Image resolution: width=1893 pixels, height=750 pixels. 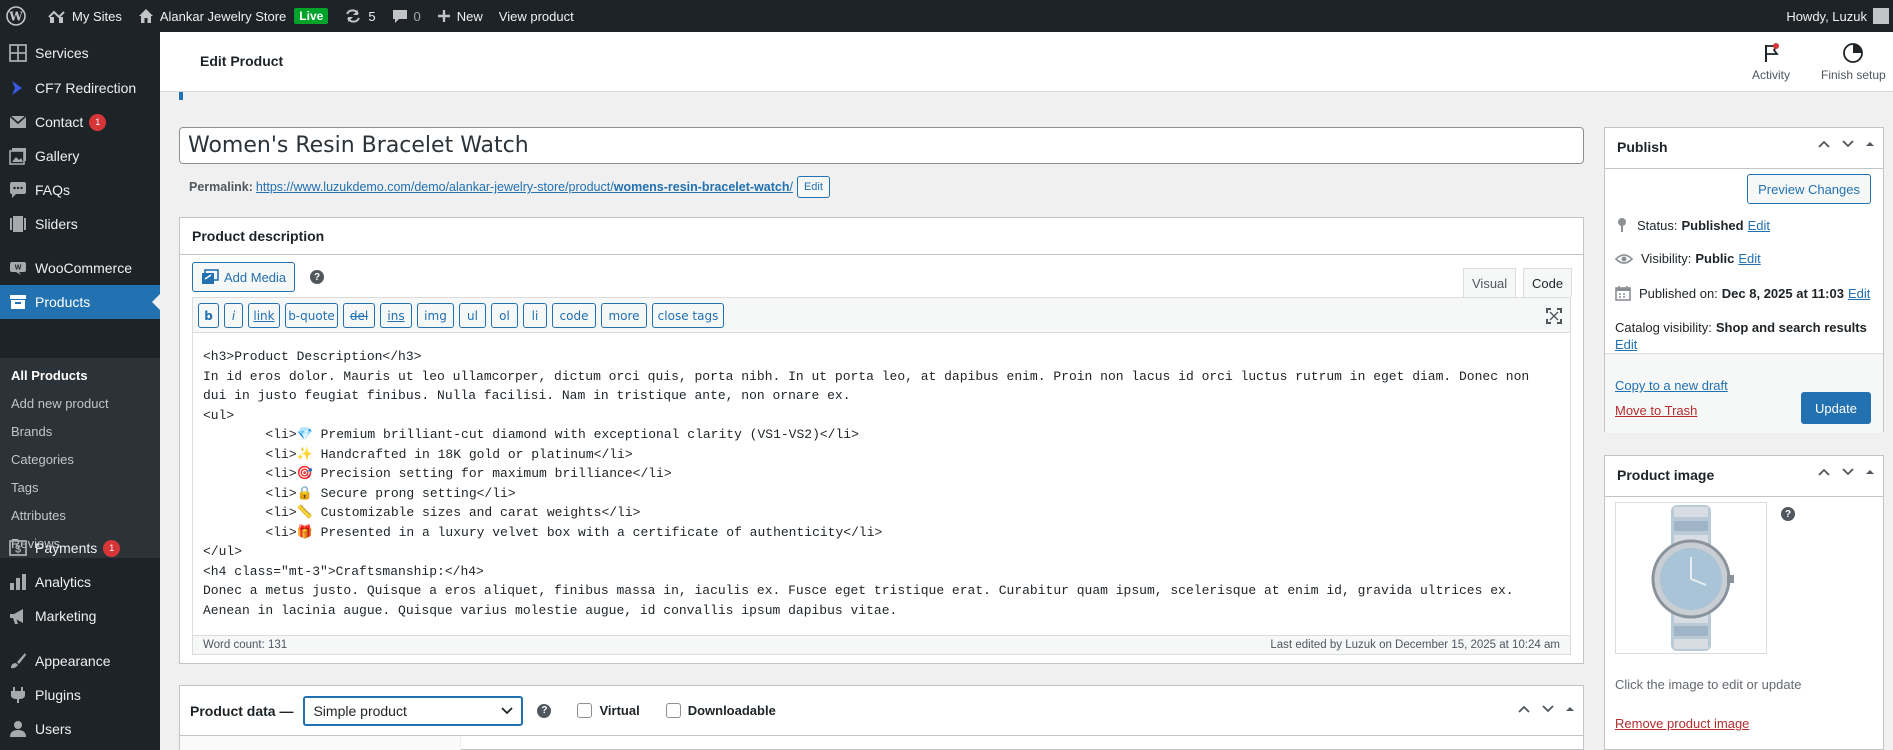 I want to click on sidebar-item-contact: Contact 1, so click(x=80, y=122).